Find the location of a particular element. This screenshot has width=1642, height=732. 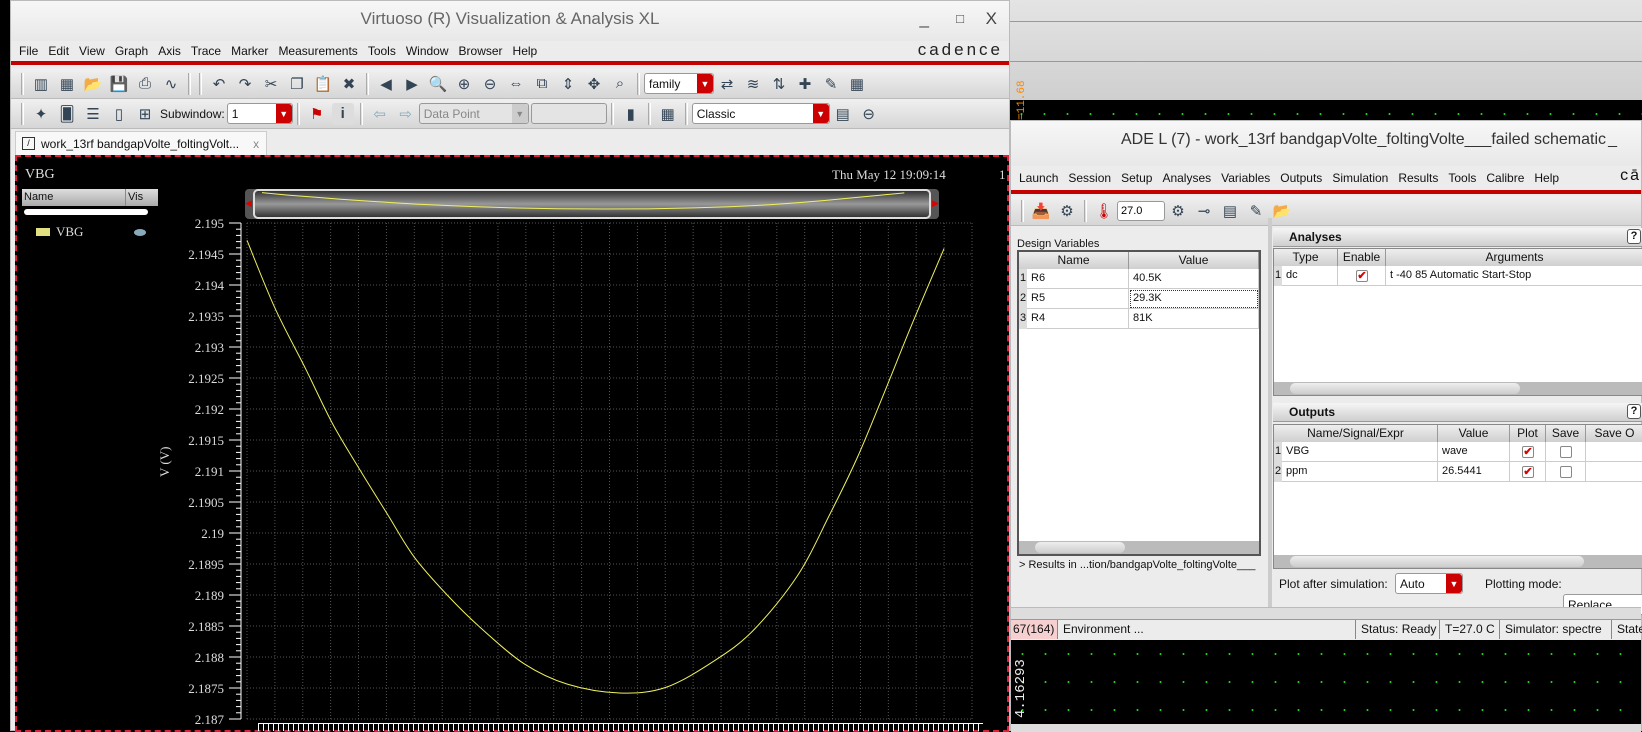

back-icon: ◀ is located at coordinates (386, 84).